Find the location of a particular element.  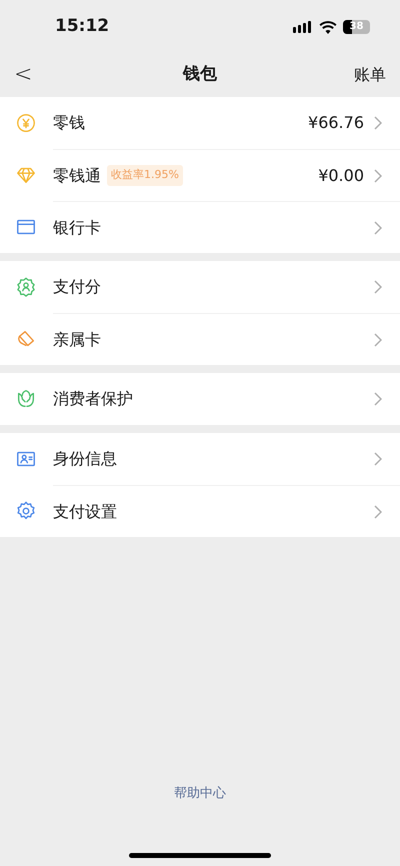

help-center-link: 帮助中心 is located at coordinates (200, 793).